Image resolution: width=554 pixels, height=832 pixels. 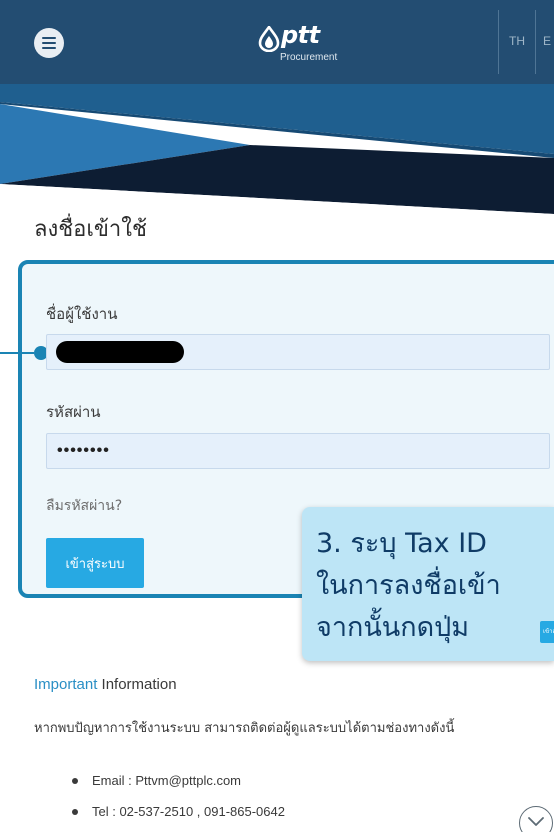 I want to click on callout-connector, so click(x=17, y=353).